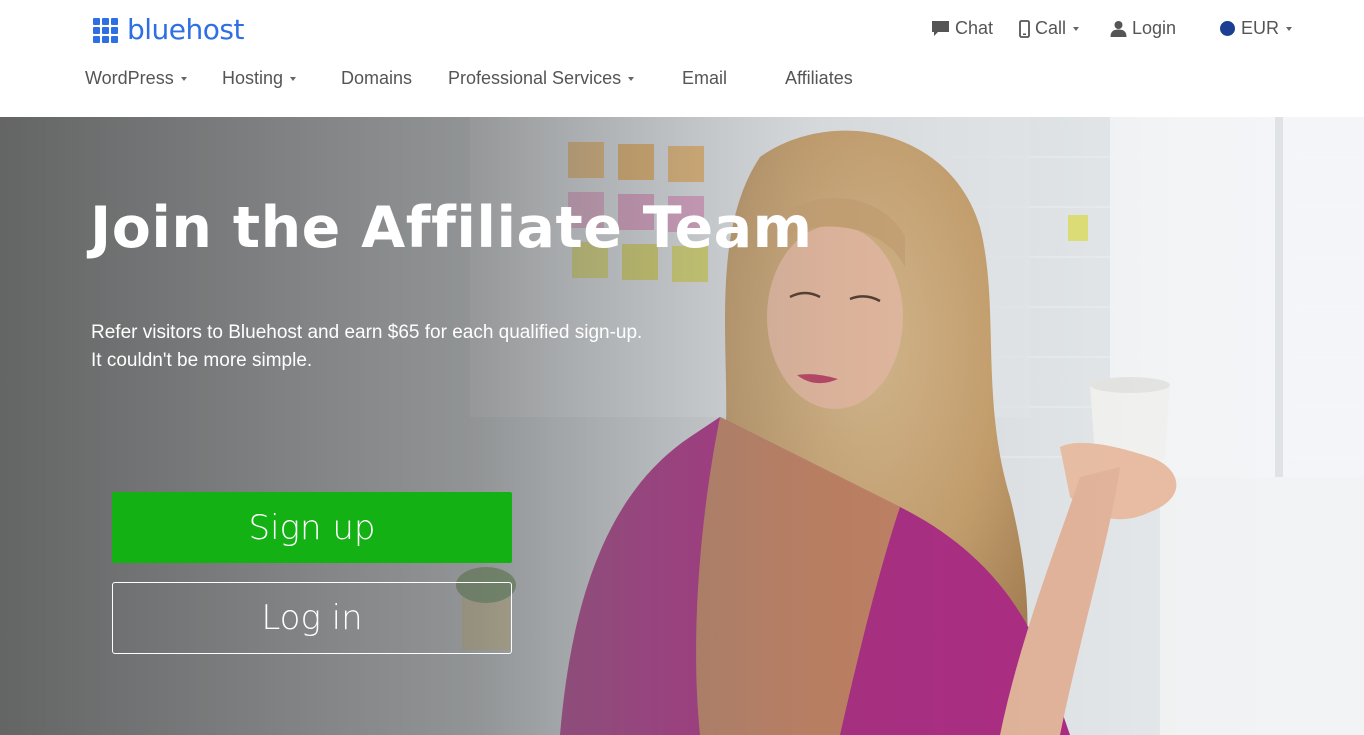  I want to click on nav-item-domains: Domains, so click(376, 78).